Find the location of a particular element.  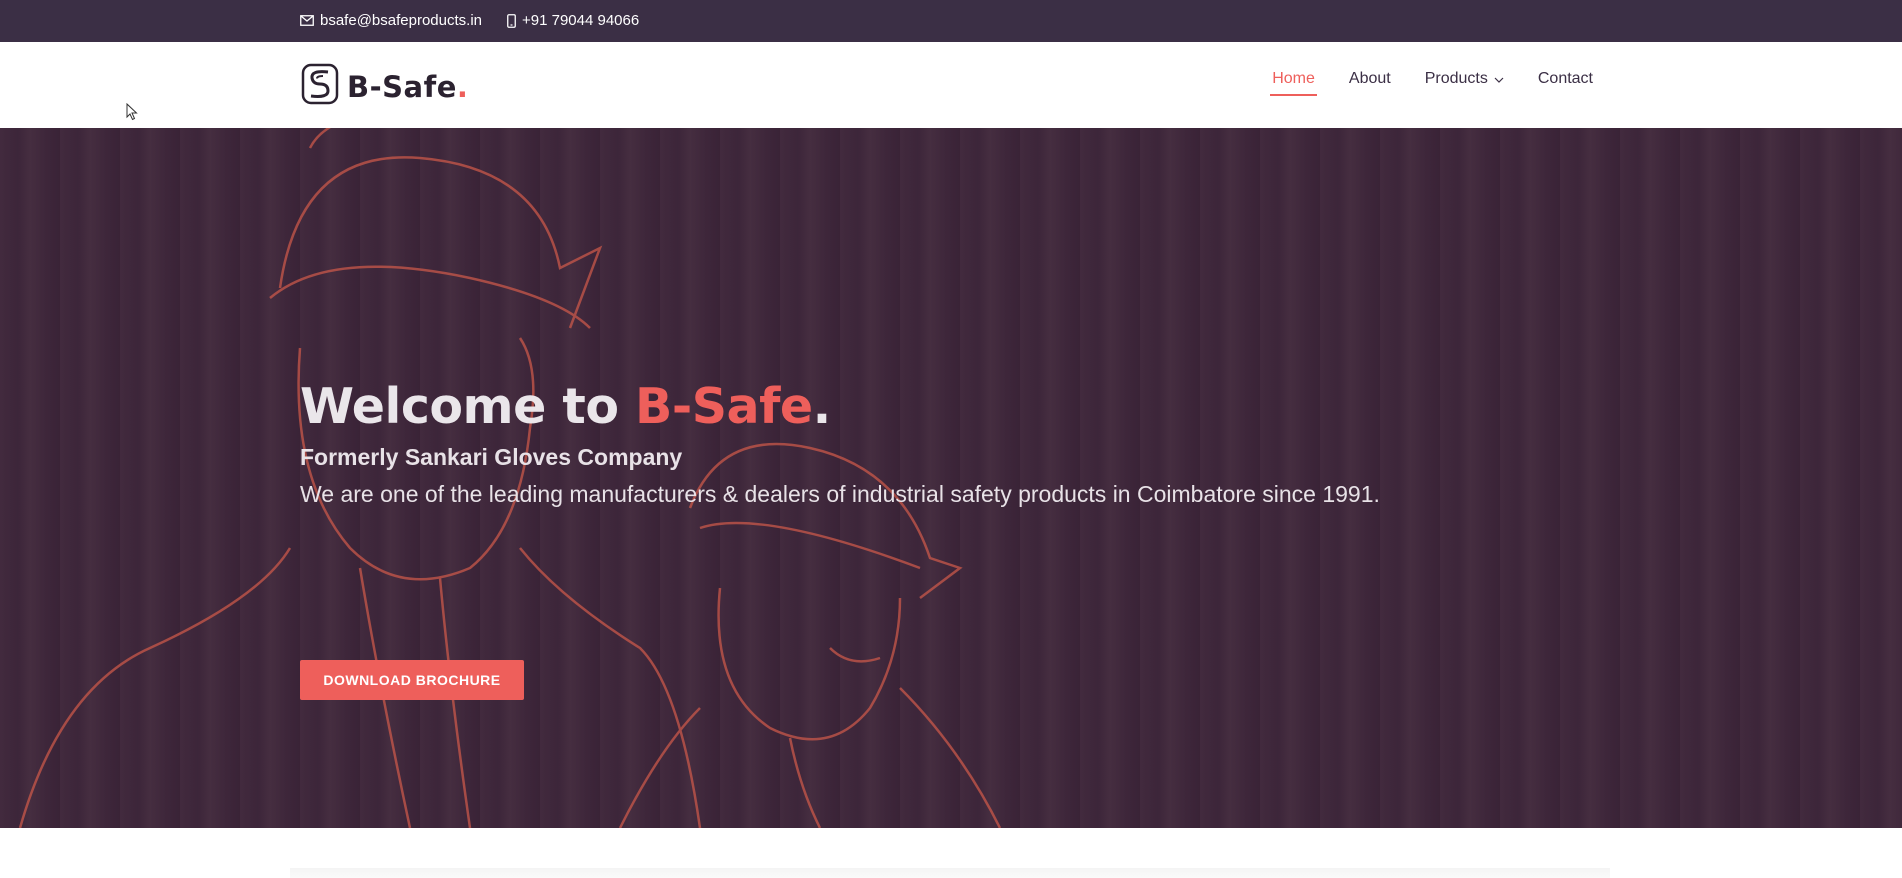

phone-contact: +91 79044 94066 is located at coordinates (573, 20).